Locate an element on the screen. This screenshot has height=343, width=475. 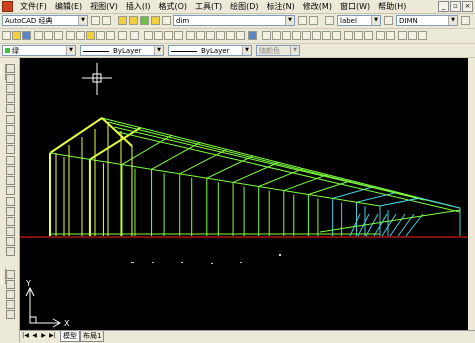
zoom-realtime-icon is located at coordinates (158, 35).